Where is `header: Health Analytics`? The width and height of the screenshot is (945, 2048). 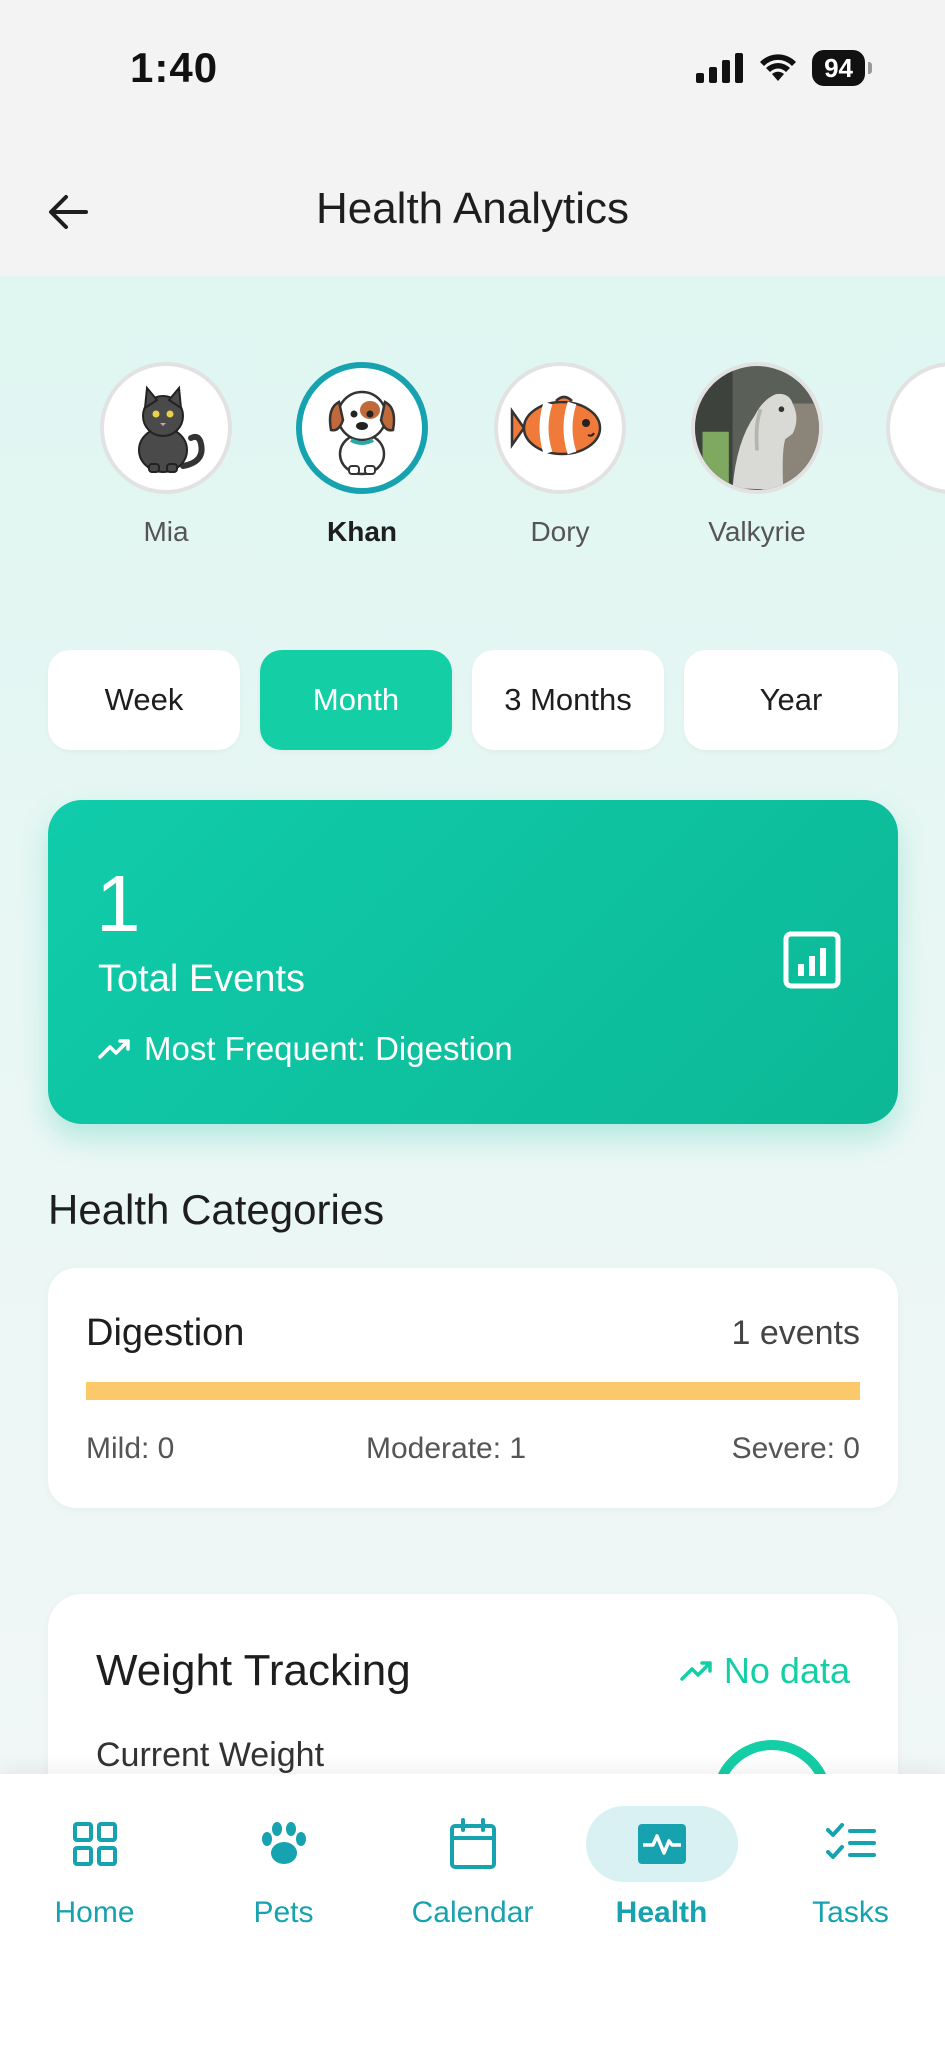
header: Health Analytics is located at coordinates (472, 208).